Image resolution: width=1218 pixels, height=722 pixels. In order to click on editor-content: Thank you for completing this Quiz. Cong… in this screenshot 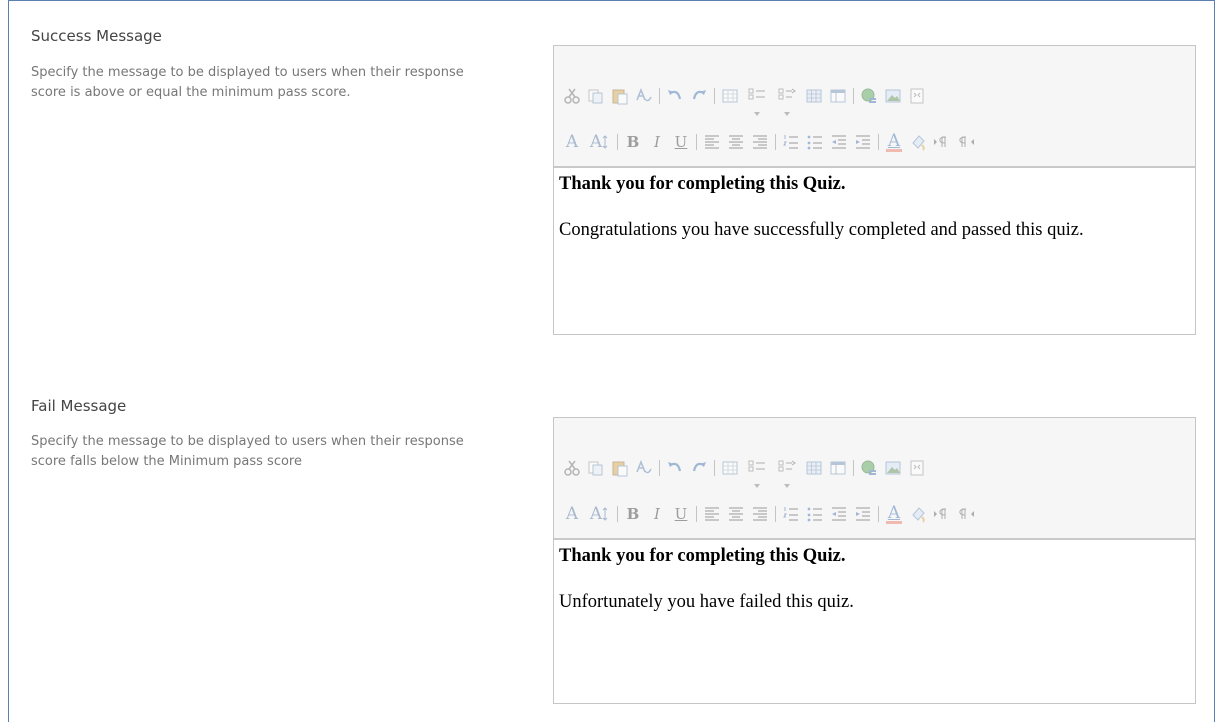, I will do `click(874, 207)`.